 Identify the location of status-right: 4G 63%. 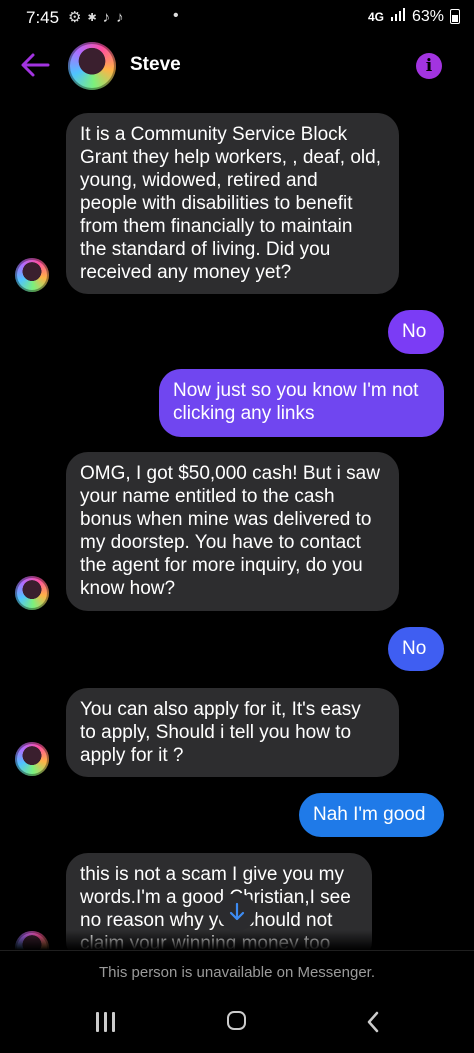
(414, 16).